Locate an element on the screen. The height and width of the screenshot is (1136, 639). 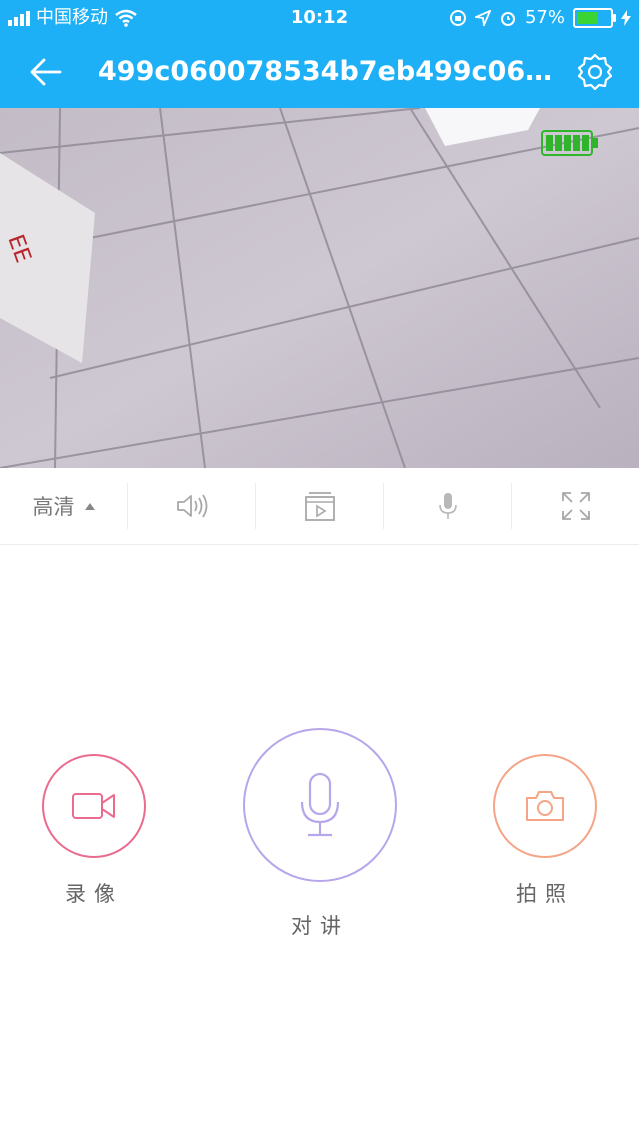
record-button is located at coordinates (94, 806).